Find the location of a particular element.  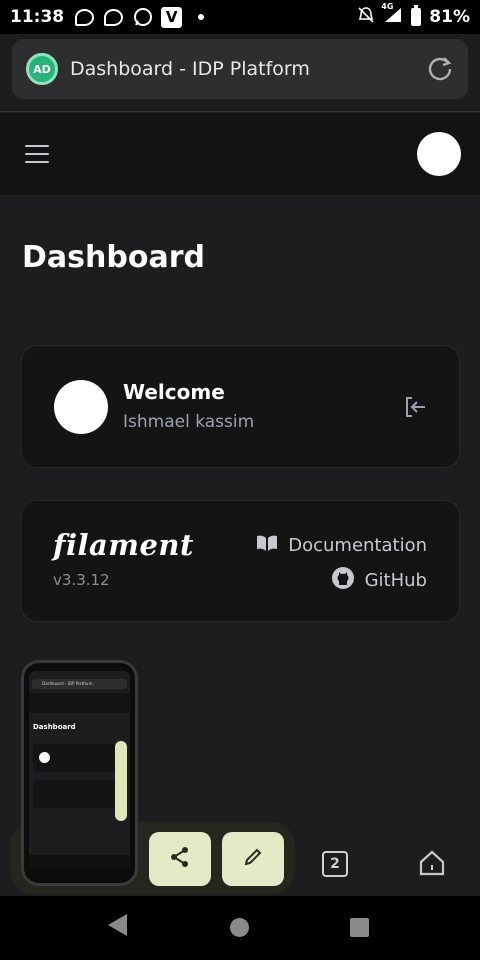

welcome-card: Welcome Ishmael kassim is located at coordinates (240, 406).